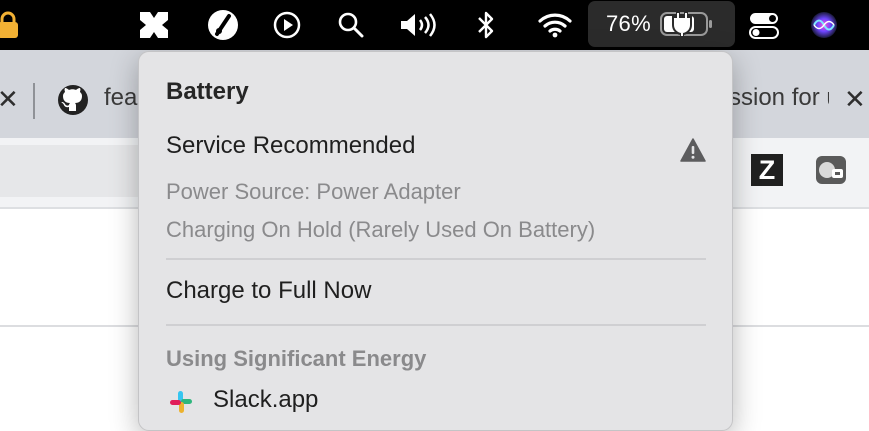  What do you see at coordinates (154, 25) in the screenshot?
I see `app-menu-icon` at bounding box center [154, 25].